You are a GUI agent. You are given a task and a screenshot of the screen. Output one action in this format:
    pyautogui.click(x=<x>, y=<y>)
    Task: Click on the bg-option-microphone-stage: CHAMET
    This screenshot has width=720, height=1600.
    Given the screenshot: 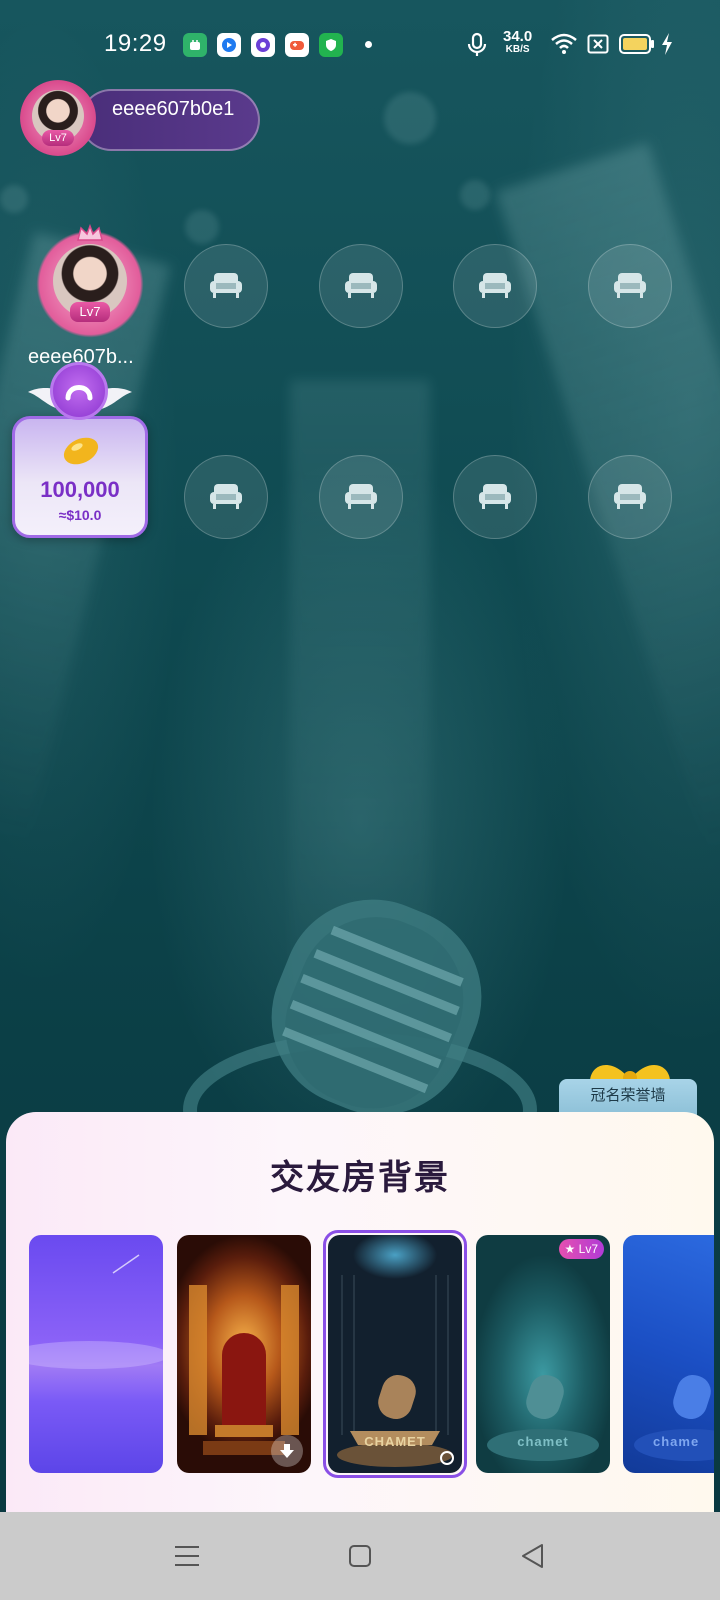 What is the action you would take?
    pyautogui.click(x=395, y=1354)
    